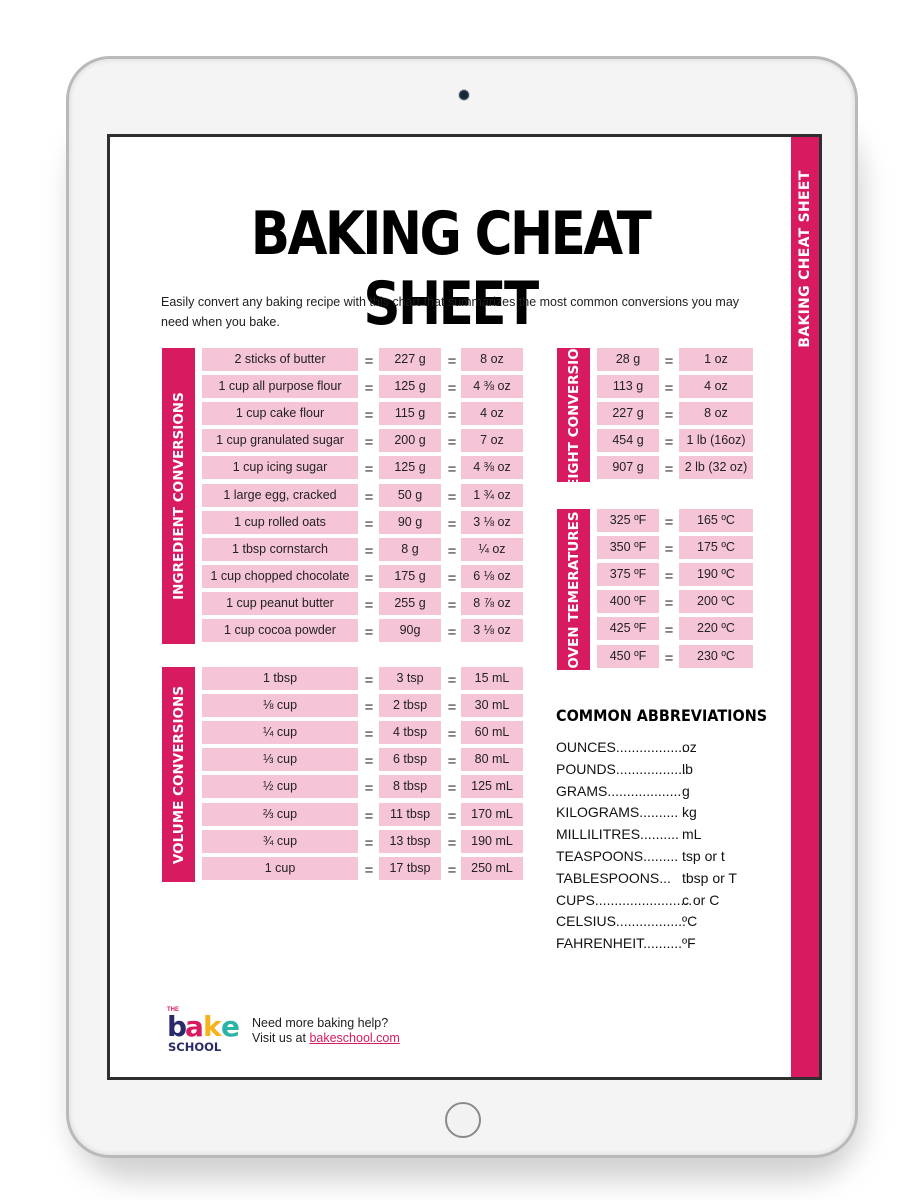 The width and height of the screenshot is (912, 1200). What do you see at coordinates (492, 630) in the screenshot?
I see `ounces-cell: 3 ⅛ oz` at bounding box center [492, 630].